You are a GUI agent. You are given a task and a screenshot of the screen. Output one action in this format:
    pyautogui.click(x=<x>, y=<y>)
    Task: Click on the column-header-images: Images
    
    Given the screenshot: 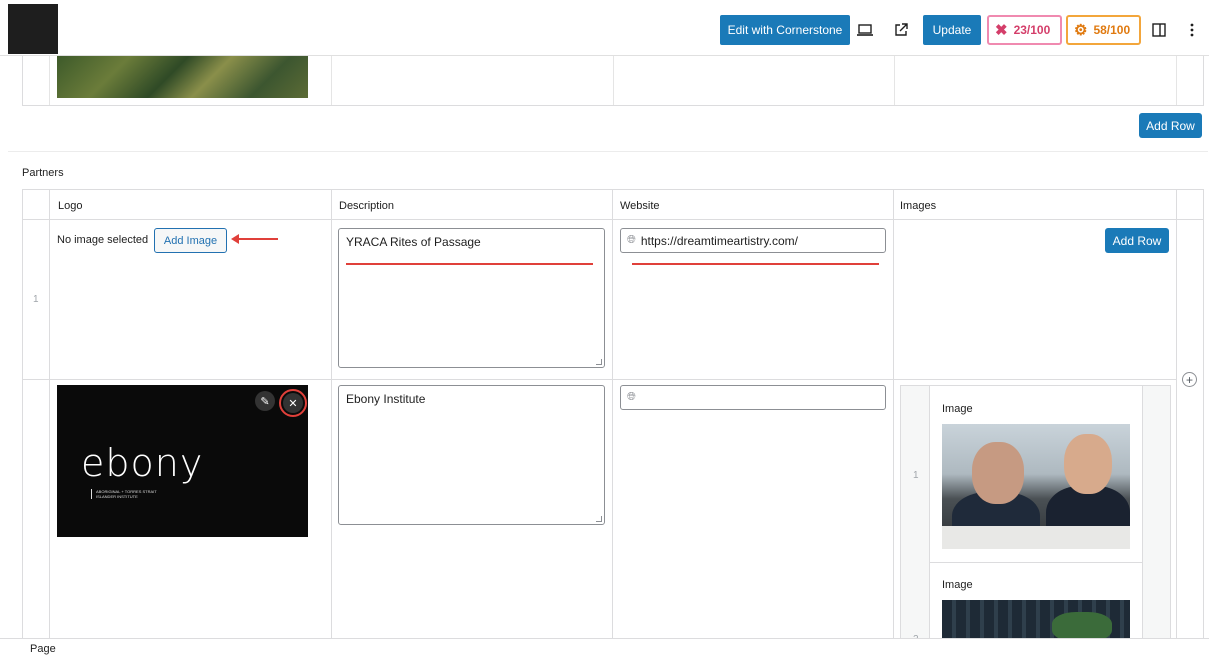 What is the action you would take?
    pyautogui.click(x=918, y=206)
    